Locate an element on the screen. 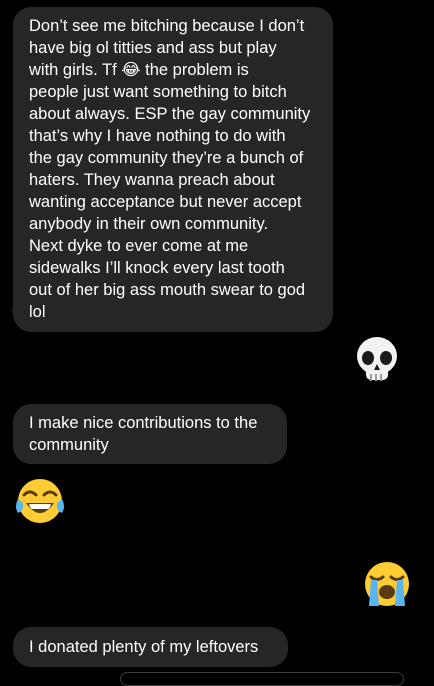  skull-emoji is located at coordinates (377, 361).